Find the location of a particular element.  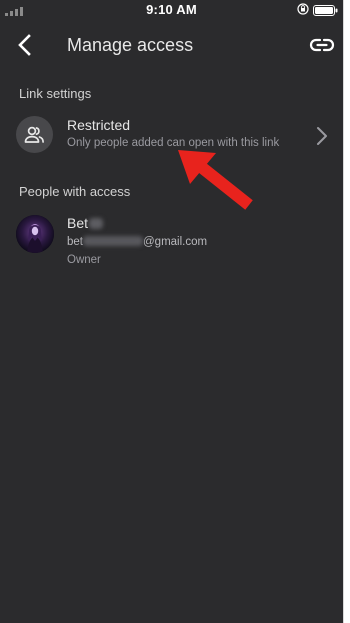

redacted-email-part is located at coordinates (113, 241).